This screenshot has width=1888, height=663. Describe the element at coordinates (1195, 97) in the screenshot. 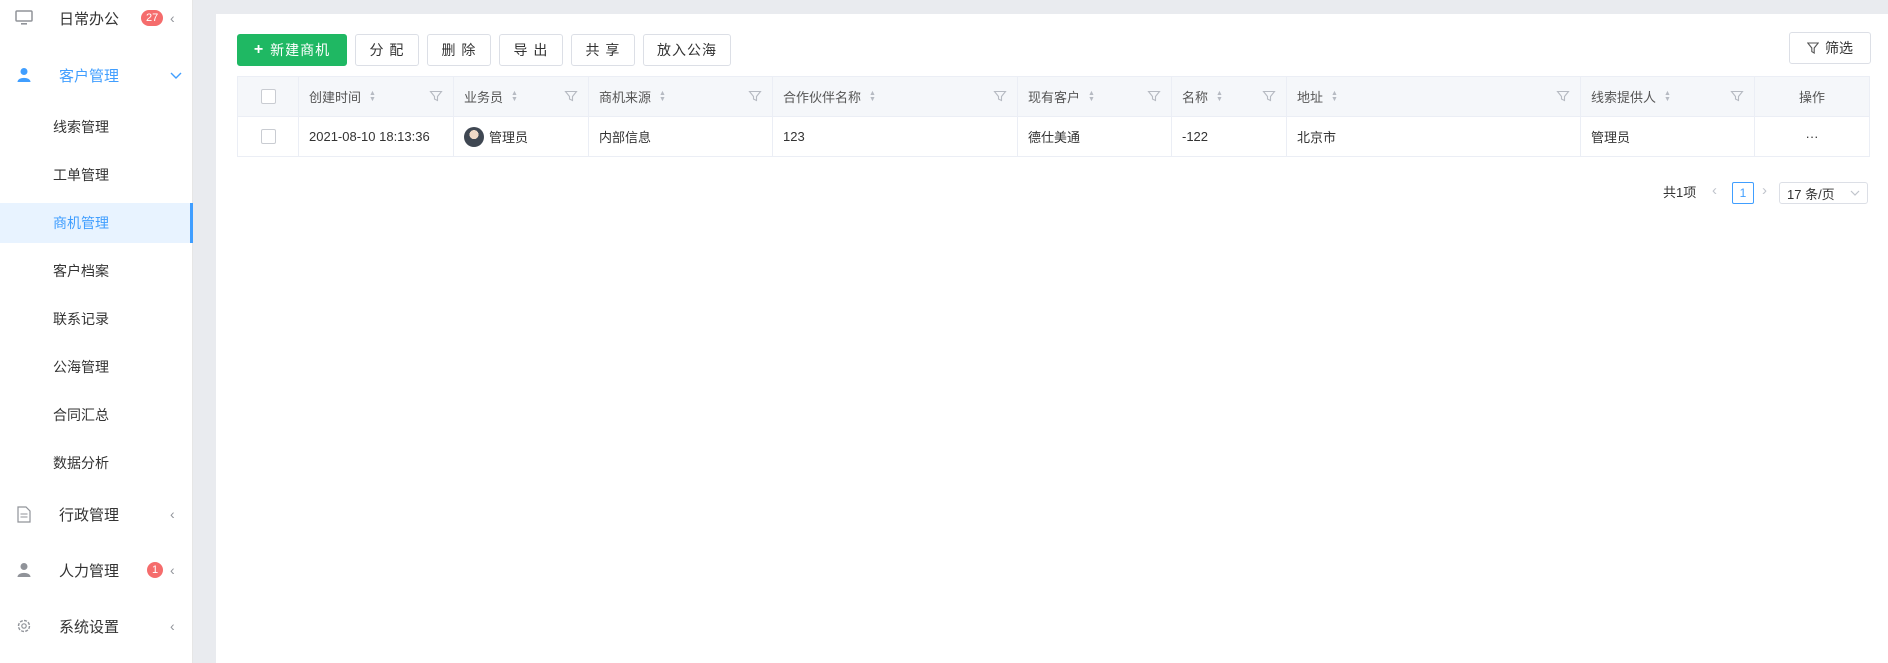

I see `column-title: 名称` at that location.